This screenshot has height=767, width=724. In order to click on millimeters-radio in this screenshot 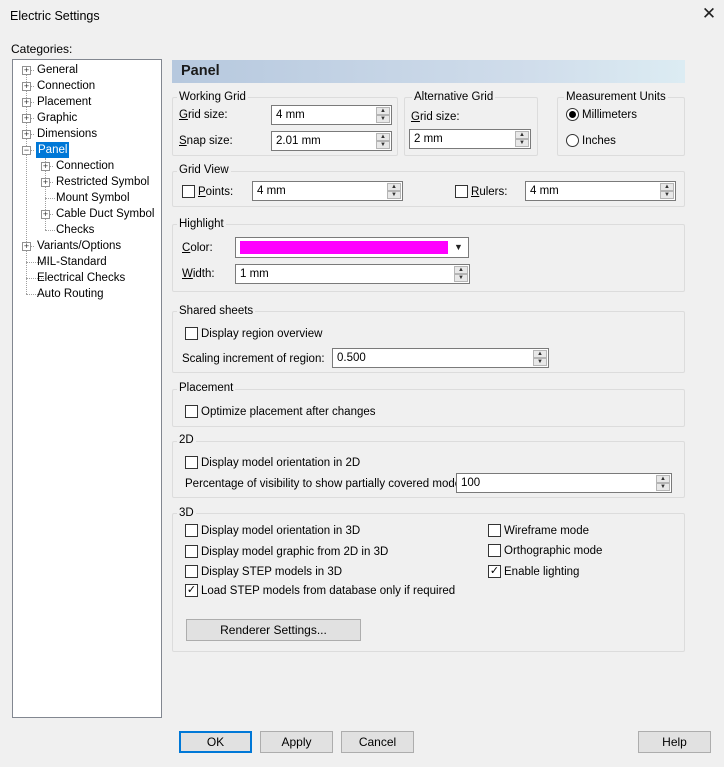, I will do `click(572, 114)`.